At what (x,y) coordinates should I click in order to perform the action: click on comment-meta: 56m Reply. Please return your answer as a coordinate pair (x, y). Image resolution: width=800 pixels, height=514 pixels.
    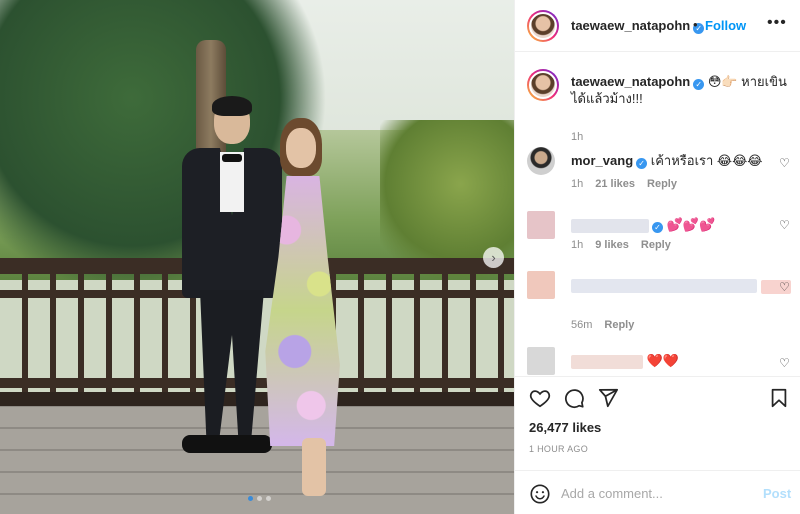
    Looking at the image, I should click on (602, 325).